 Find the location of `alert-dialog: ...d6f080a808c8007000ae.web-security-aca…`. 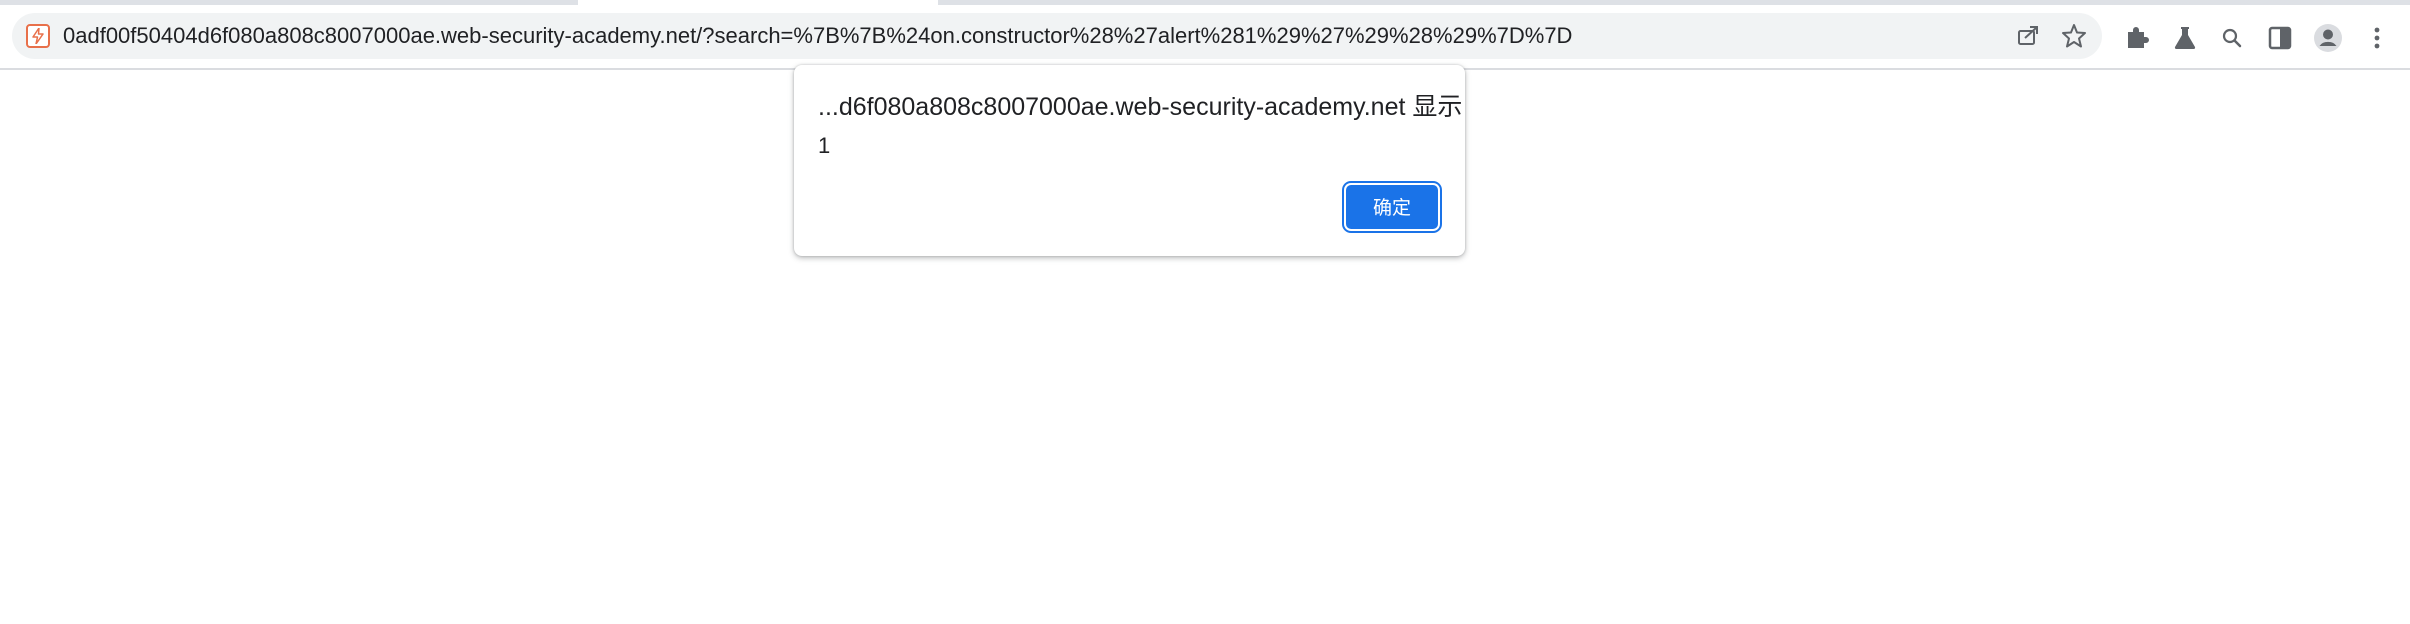

alert-dialog: ...d6f080a808c8007000ae.web-security-aca… is located at coordinates (1129, 160).